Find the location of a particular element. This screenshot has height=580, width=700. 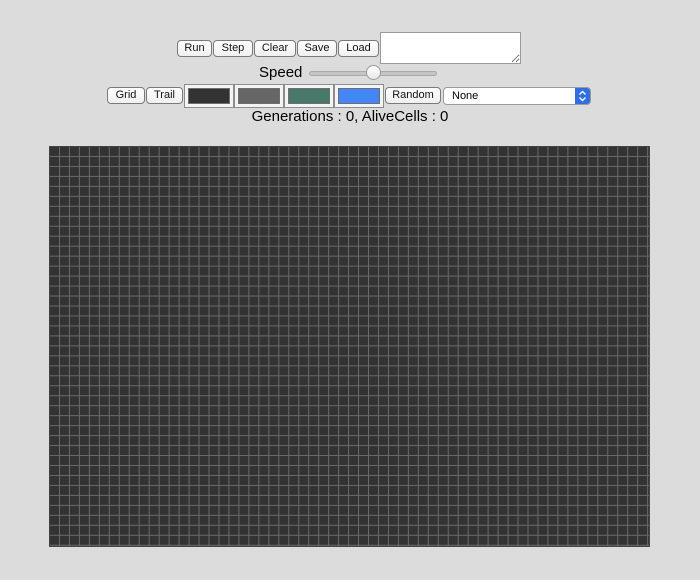

save-data-textarea is located at coordinates (450, 48).